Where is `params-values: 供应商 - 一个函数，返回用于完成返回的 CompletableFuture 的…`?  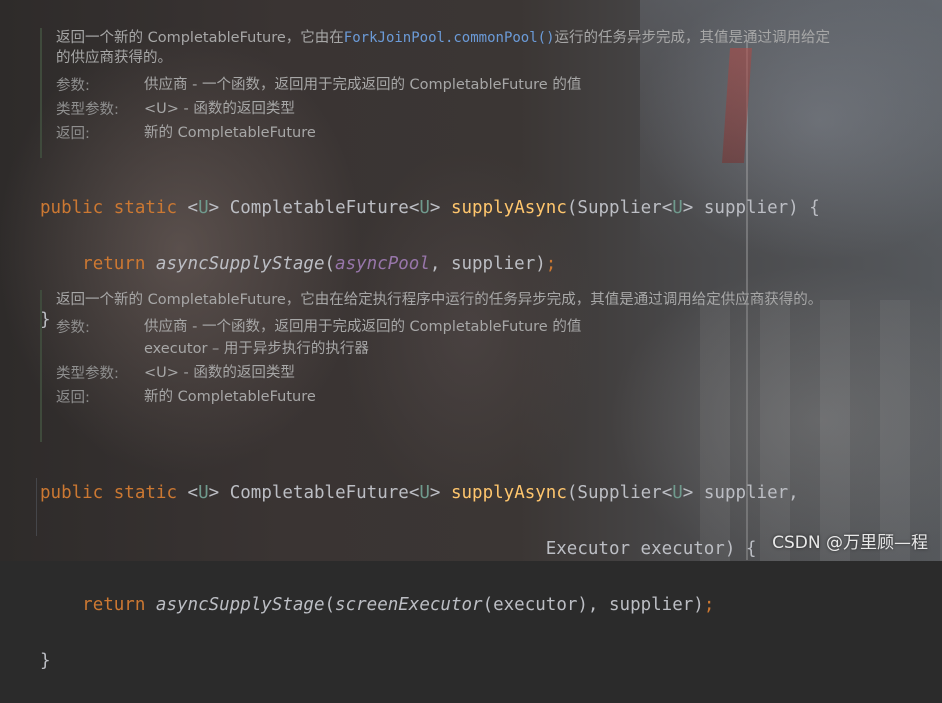
params-values: 供应商 - 一个函数，返回用于完成返回的 CompletableFuture 的… is located at coordinates (485, 338).